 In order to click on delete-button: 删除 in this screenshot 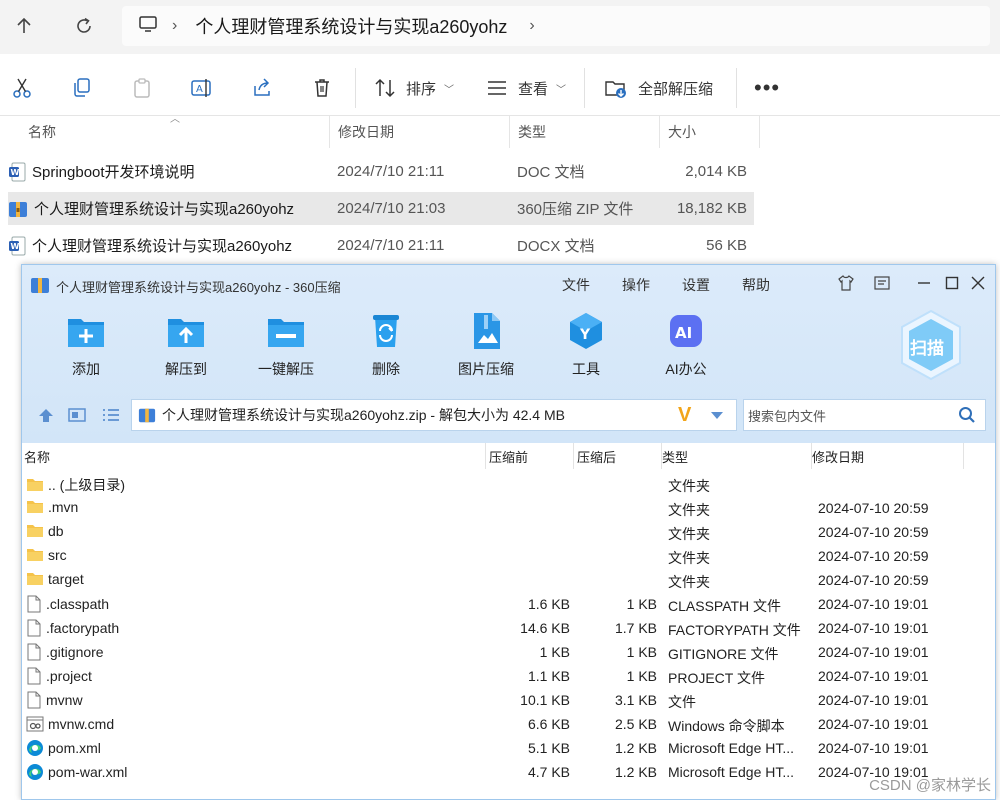, I will do `click(386, 345)`.